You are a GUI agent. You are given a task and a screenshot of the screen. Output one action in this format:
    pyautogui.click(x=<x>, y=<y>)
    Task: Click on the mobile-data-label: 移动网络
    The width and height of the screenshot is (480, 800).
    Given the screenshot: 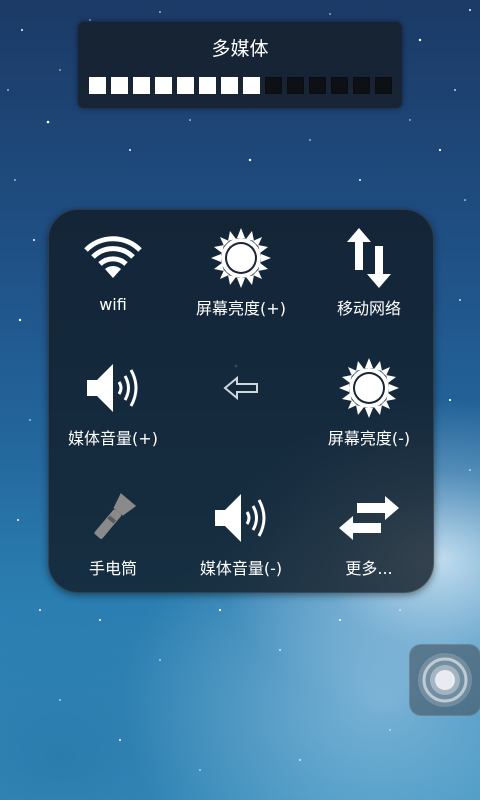 What is the action you would take?
    pyautogui.click(x=368, y=308)
    